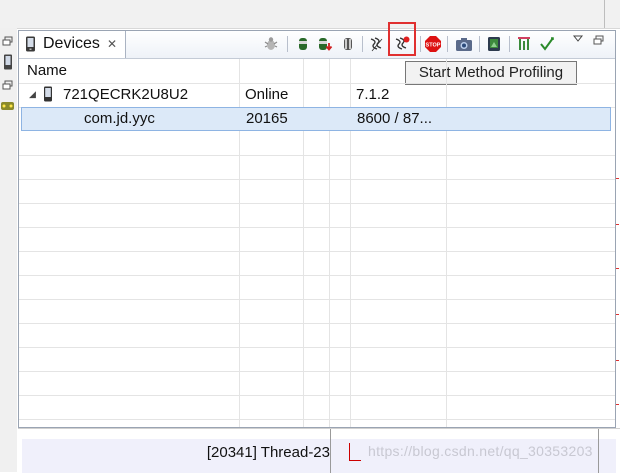  Describe the element at coordinates (373, 94) in the screenshot. I see `device-build: 7.1.2` at that location.